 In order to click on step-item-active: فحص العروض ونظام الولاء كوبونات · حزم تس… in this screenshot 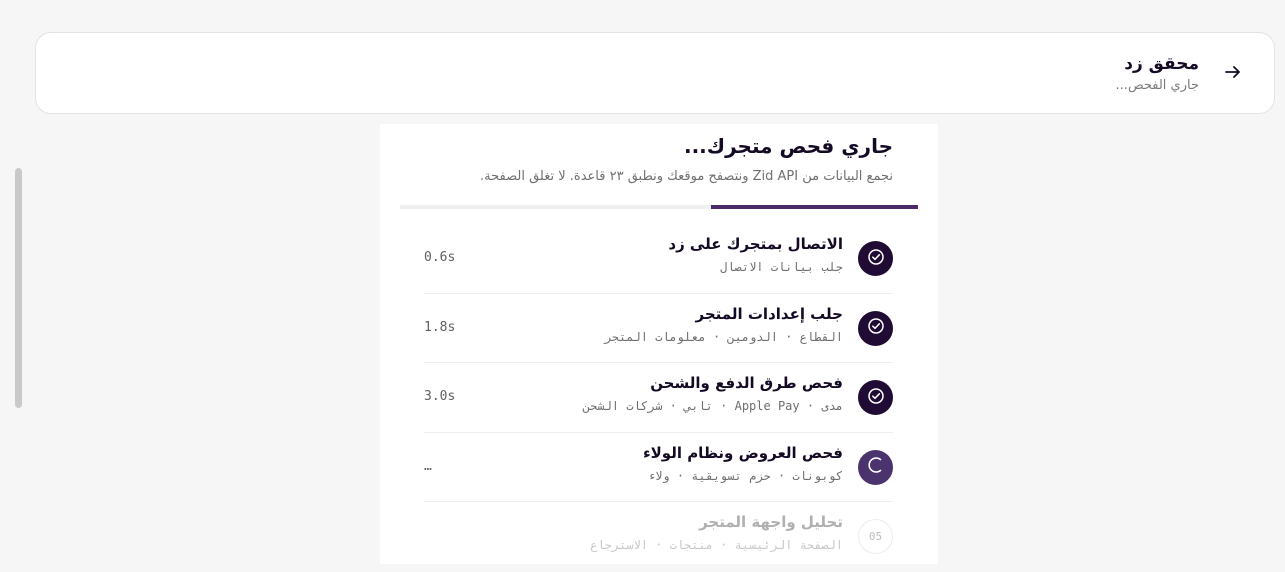, I will do `click(658, 467)`.